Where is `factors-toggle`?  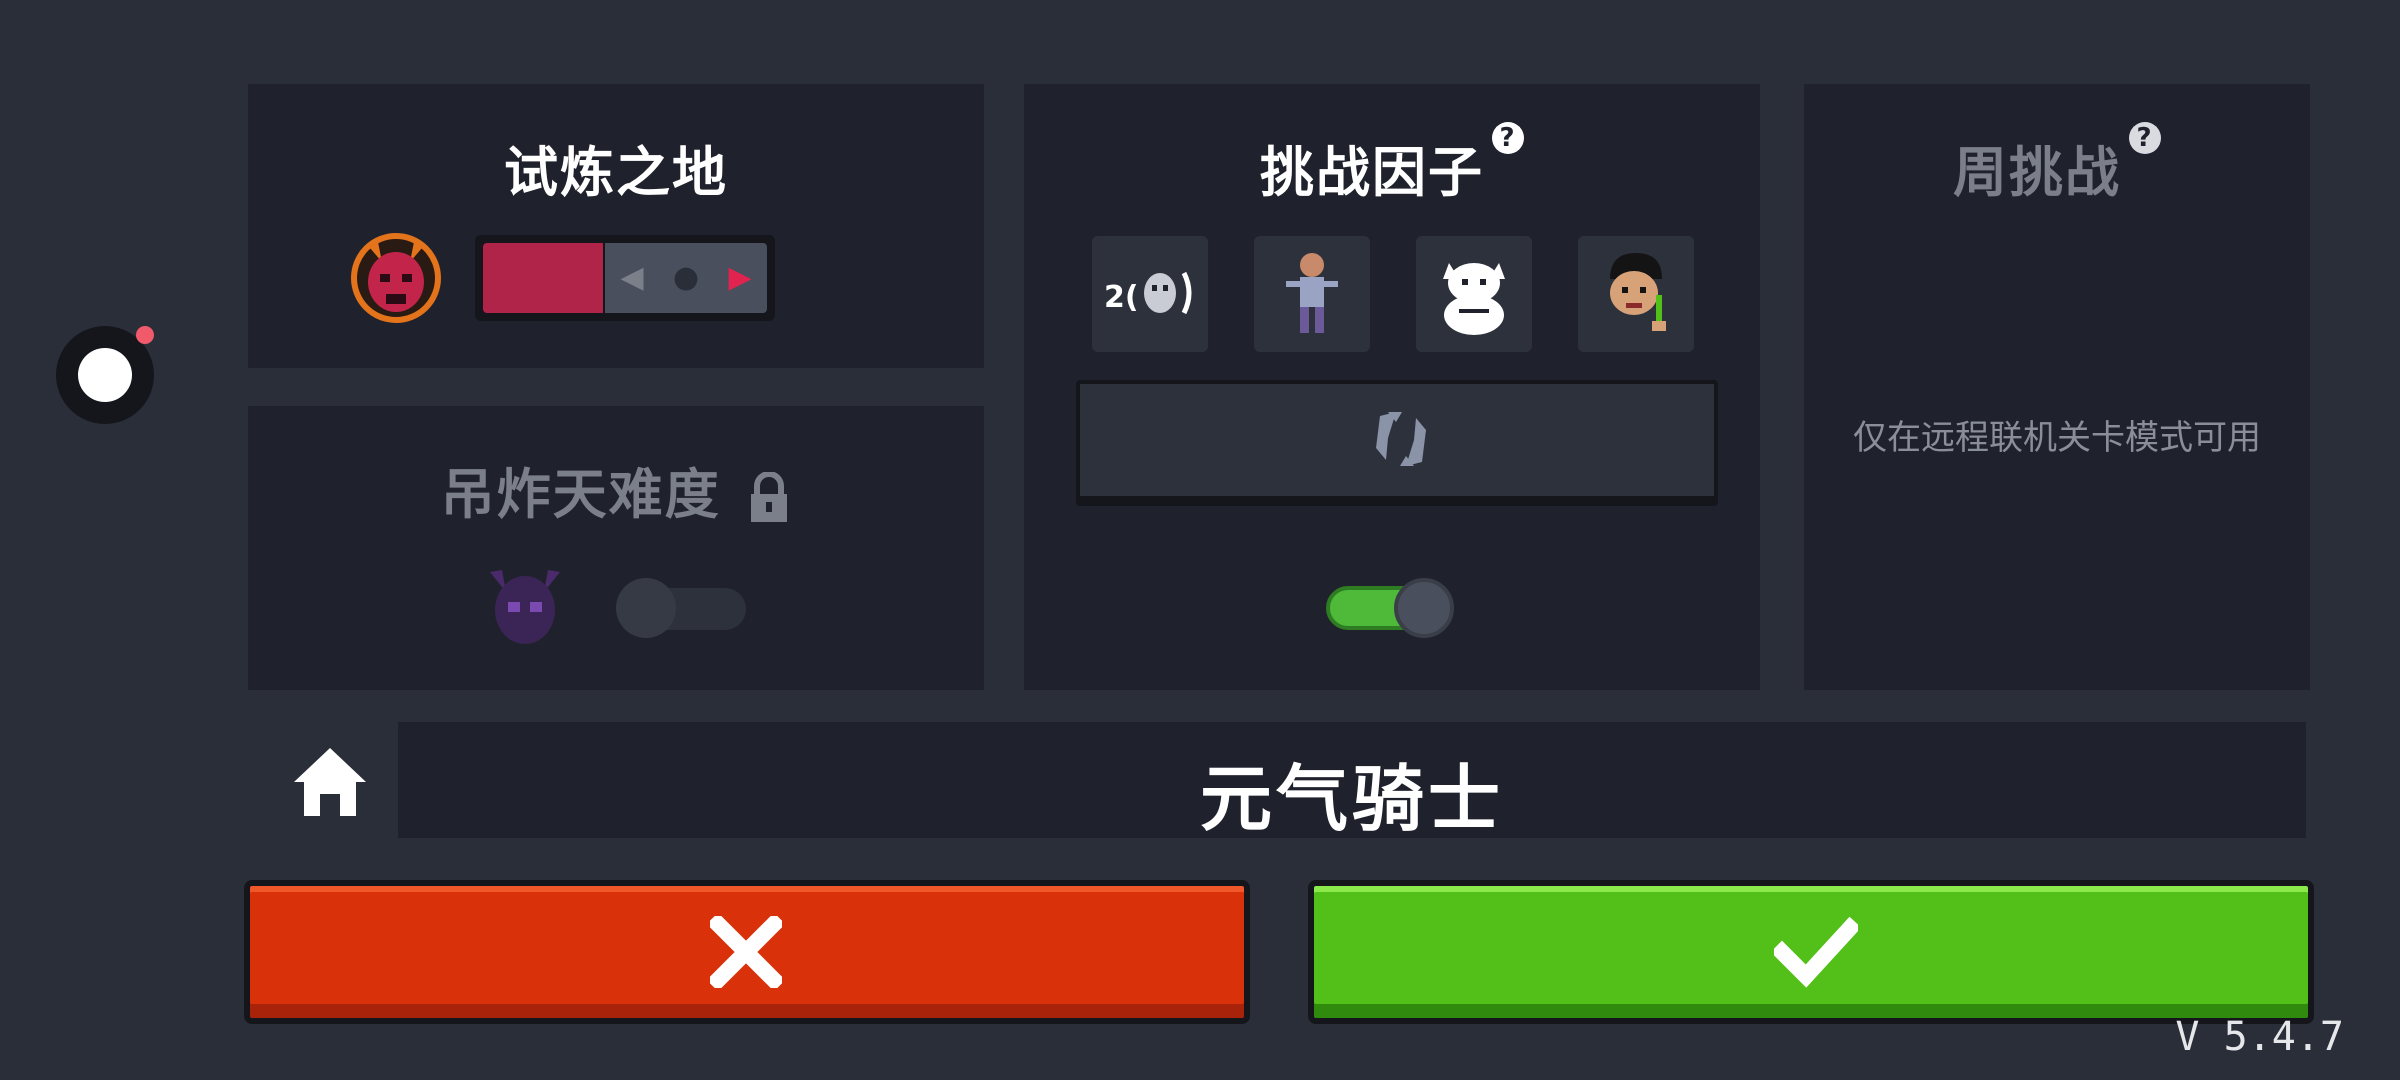 factors-toggle is located at coordinates (1391, 608).